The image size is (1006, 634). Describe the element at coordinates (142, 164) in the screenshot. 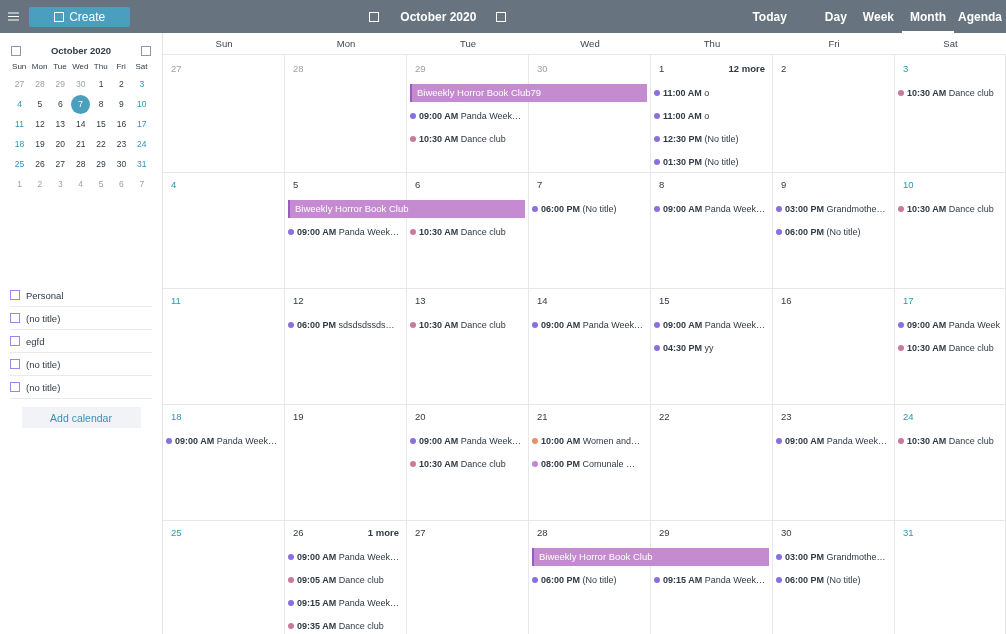

I see `mini-calendar-day: 31` at that location.